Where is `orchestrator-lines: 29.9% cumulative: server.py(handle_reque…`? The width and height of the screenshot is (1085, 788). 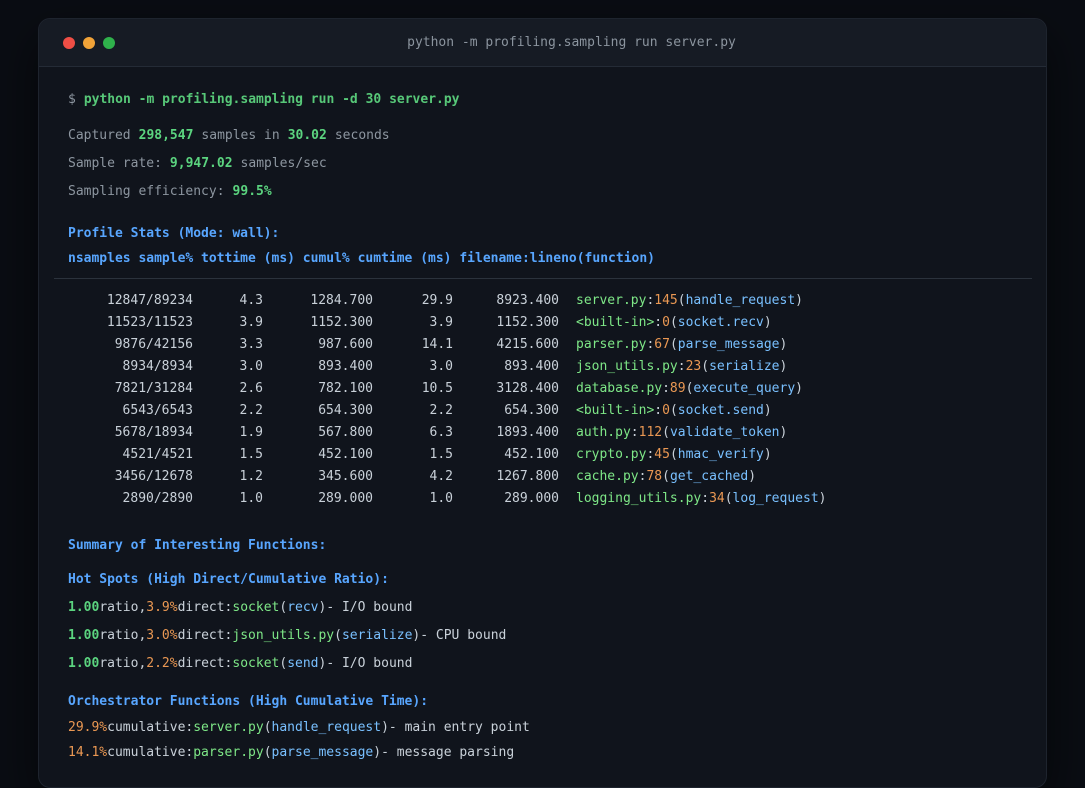 orchestrator-lines: 29.9% cumulative: server.py(handle_reque… is located at coordinates (543, 740).